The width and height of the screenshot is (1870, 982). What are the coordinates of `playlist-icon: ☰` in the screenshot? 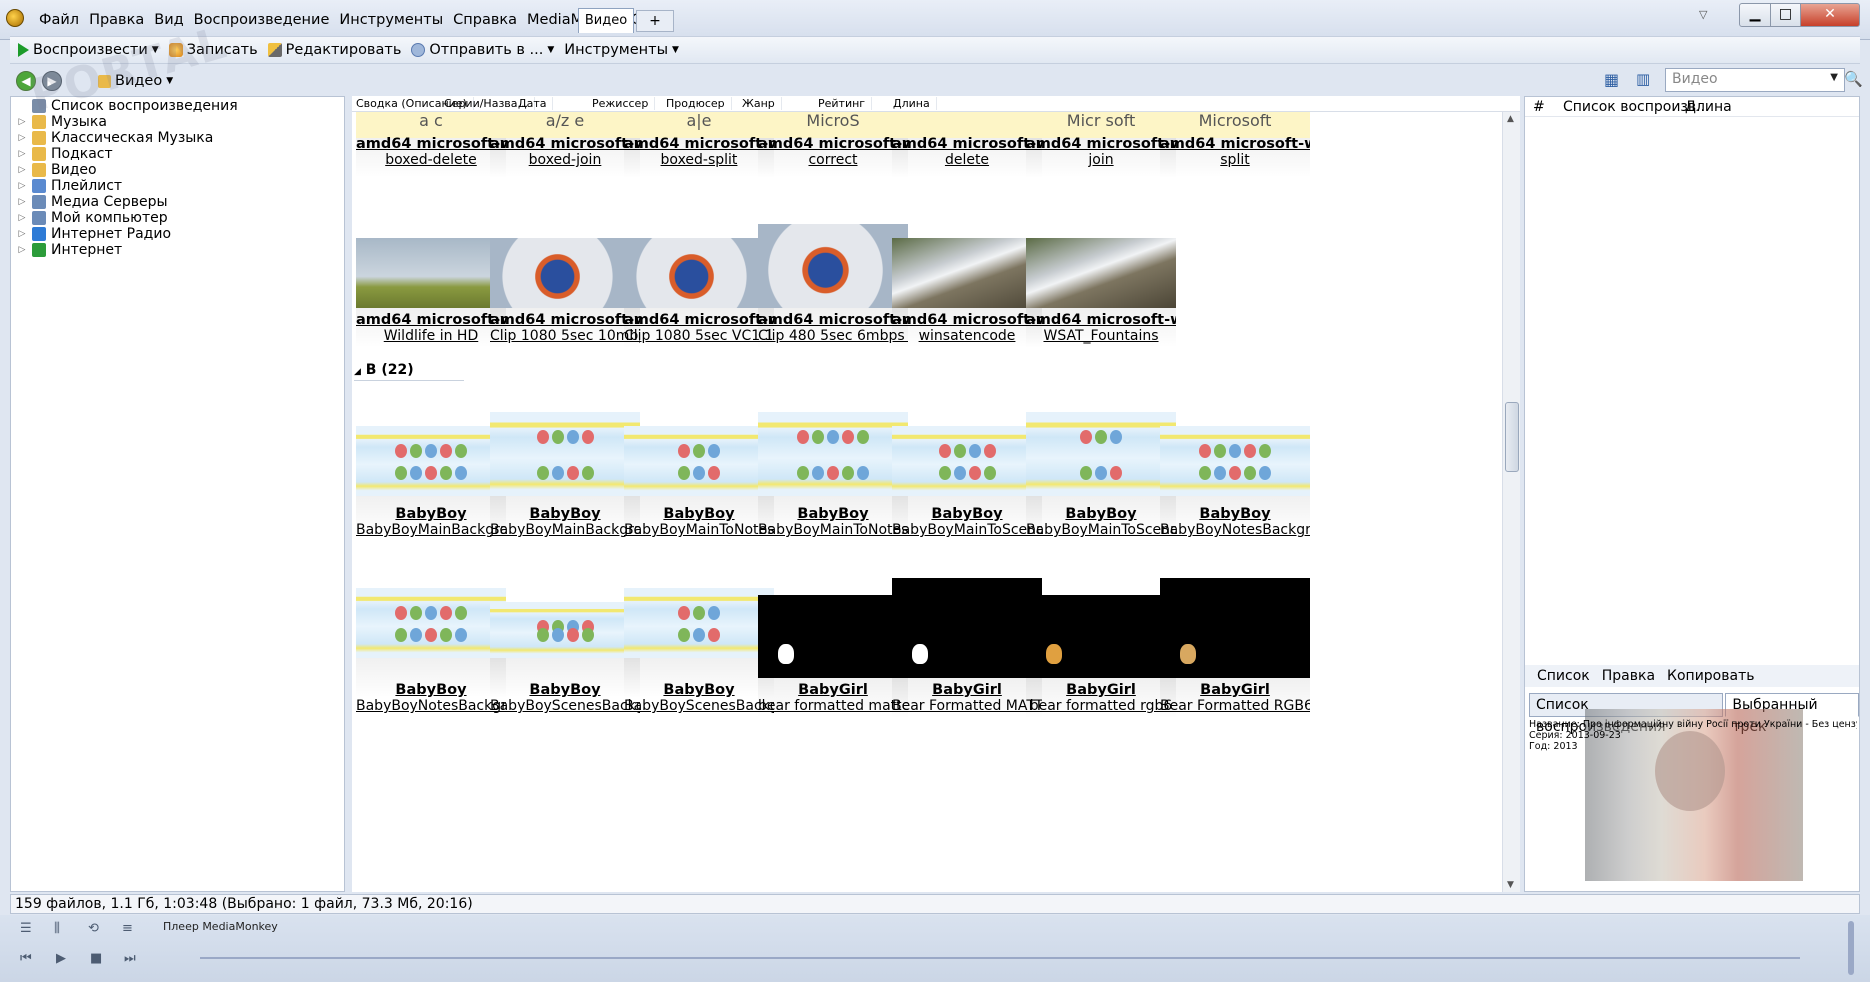 It's located at (26, 928).